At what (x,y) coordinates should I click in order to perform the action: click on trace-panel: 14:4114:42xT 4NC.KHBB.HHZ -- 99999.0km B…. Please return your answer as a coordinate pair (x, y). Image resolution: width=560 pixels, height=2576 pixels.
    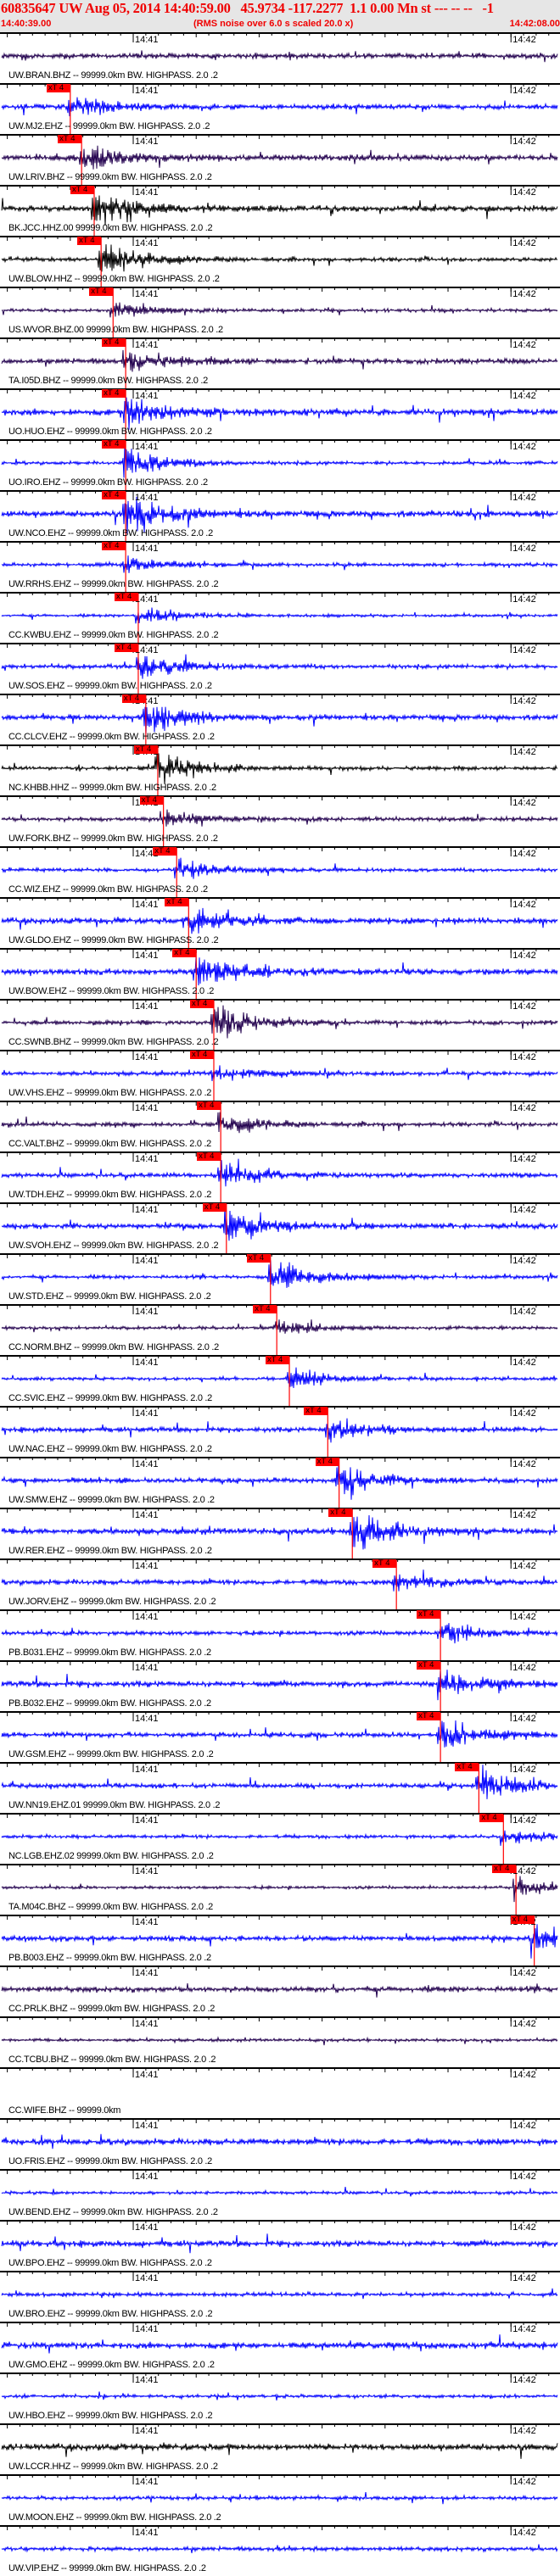
    Looking at the image, I should click on (280, 769).